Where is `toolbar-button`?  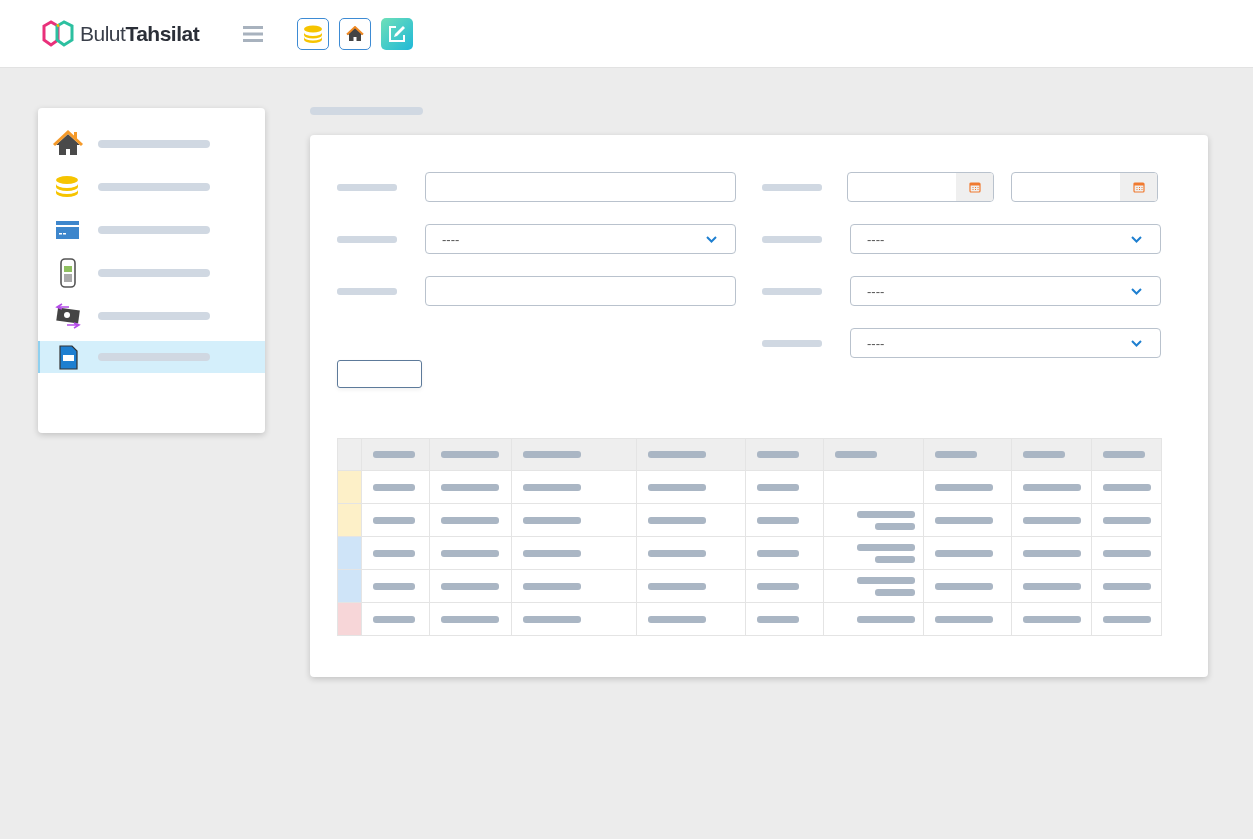 toolbar-button is located at coordinates (355, 33).